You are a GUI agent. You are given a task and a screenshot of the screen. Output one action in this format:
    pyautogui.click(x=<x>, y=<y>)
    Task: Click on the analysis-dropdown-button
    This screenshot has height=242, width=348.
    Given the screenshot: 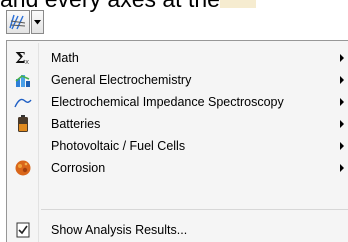 What is the action you would take?
    pyautogui.click(x=37, y=22)
    